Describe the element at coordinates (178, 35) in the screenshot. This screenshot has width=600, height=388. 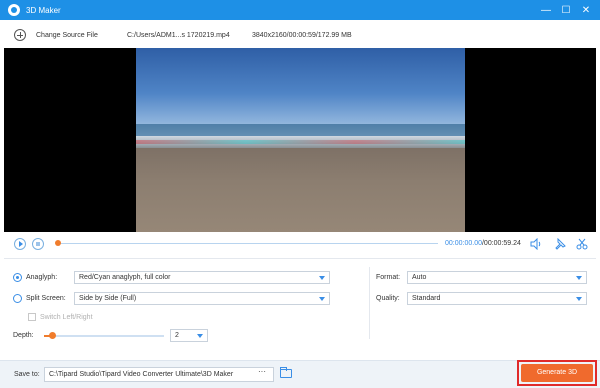
I see `source-path: C:/Users/ADM1...s 1720219.mp4` at that location.